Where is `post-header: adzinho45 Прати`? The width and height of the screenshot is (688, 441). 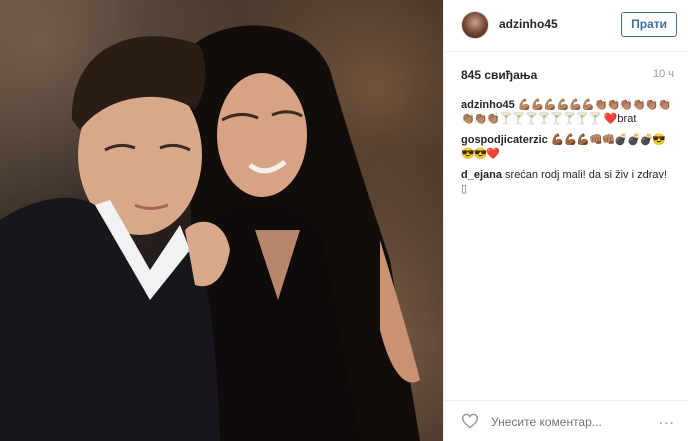
post-header: adzinho45 Прати is located at coordinates (566, 26).